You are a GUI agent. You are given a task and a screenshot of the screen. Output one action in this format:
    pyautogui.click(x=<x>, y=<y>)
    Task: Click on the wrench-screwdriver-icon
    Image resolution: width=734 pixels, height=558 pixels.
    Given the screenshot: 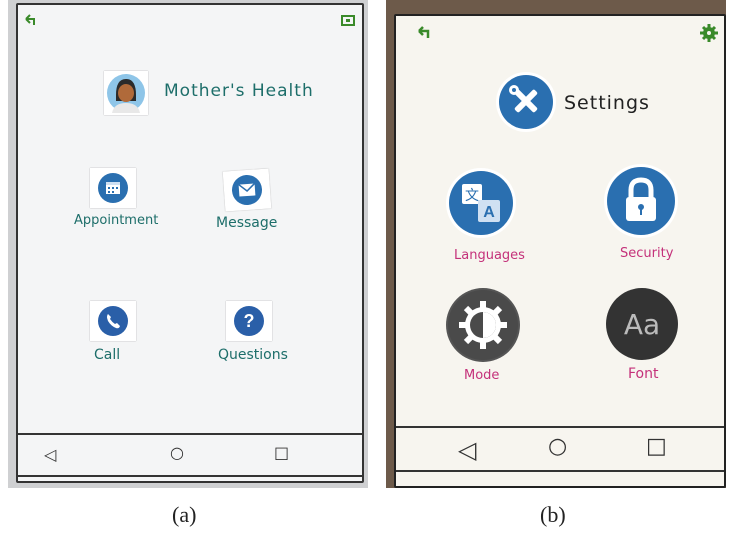 What is the action you would take?
    pyautogui.click(x=526, y=102)
    